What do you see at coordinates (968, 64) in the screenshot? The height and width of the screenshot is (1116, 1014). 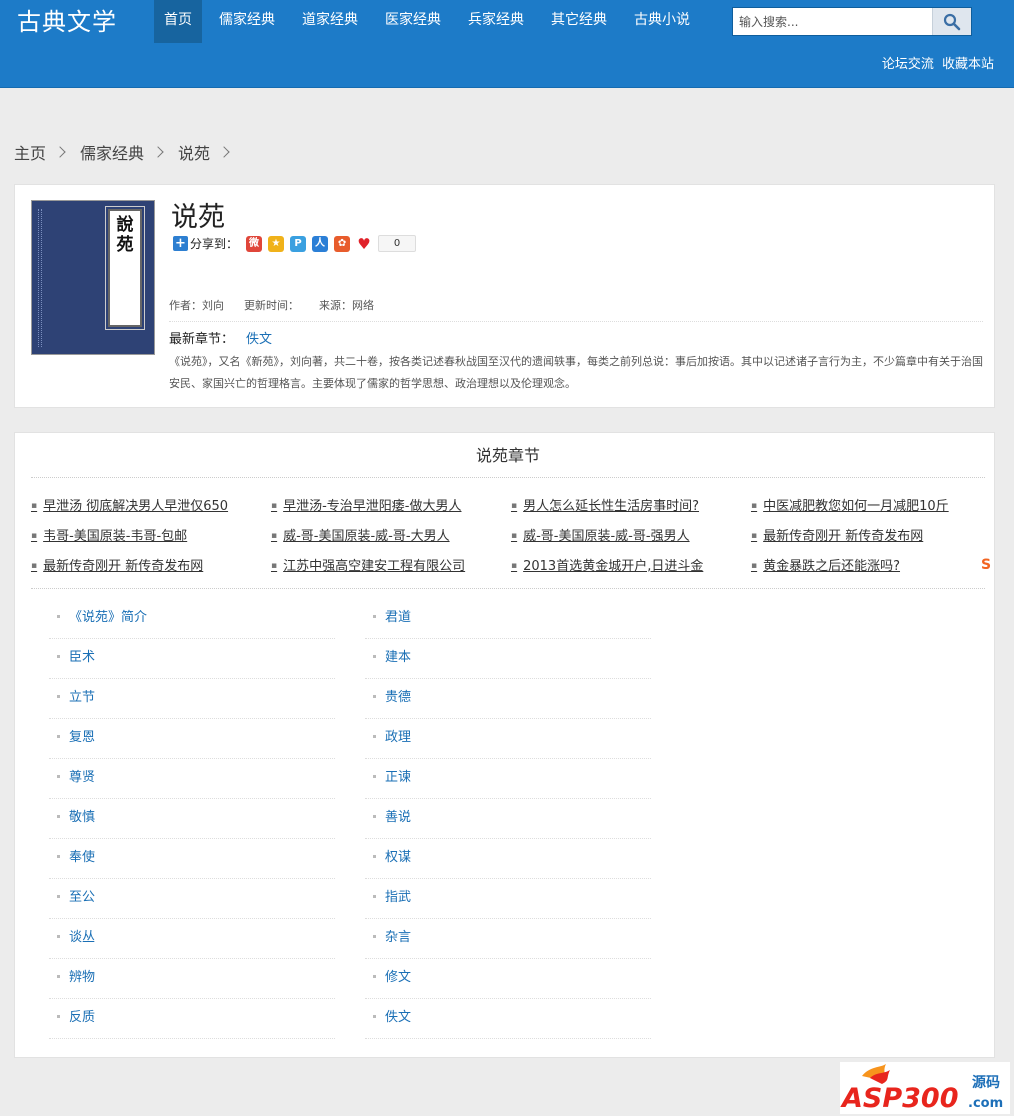 I see `bookmark-link: 收藏本站` at bounding box center [968, 64].